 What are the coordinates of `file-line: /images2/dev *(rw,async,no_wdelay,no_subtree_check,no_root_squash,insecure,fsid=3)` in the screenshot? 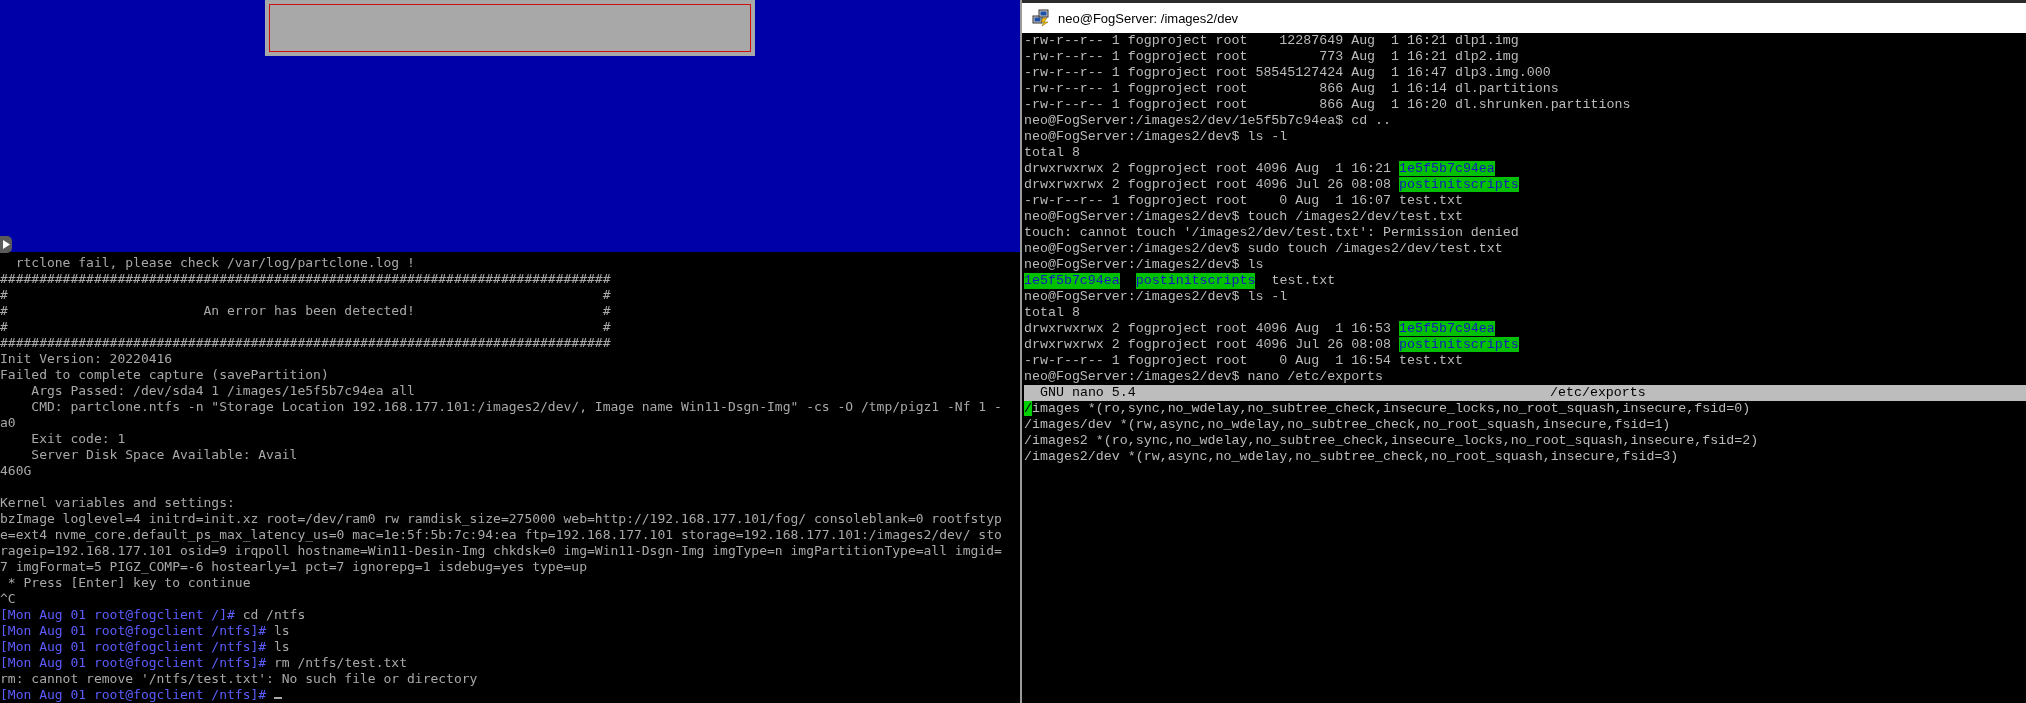 It's located at (1352, 457).